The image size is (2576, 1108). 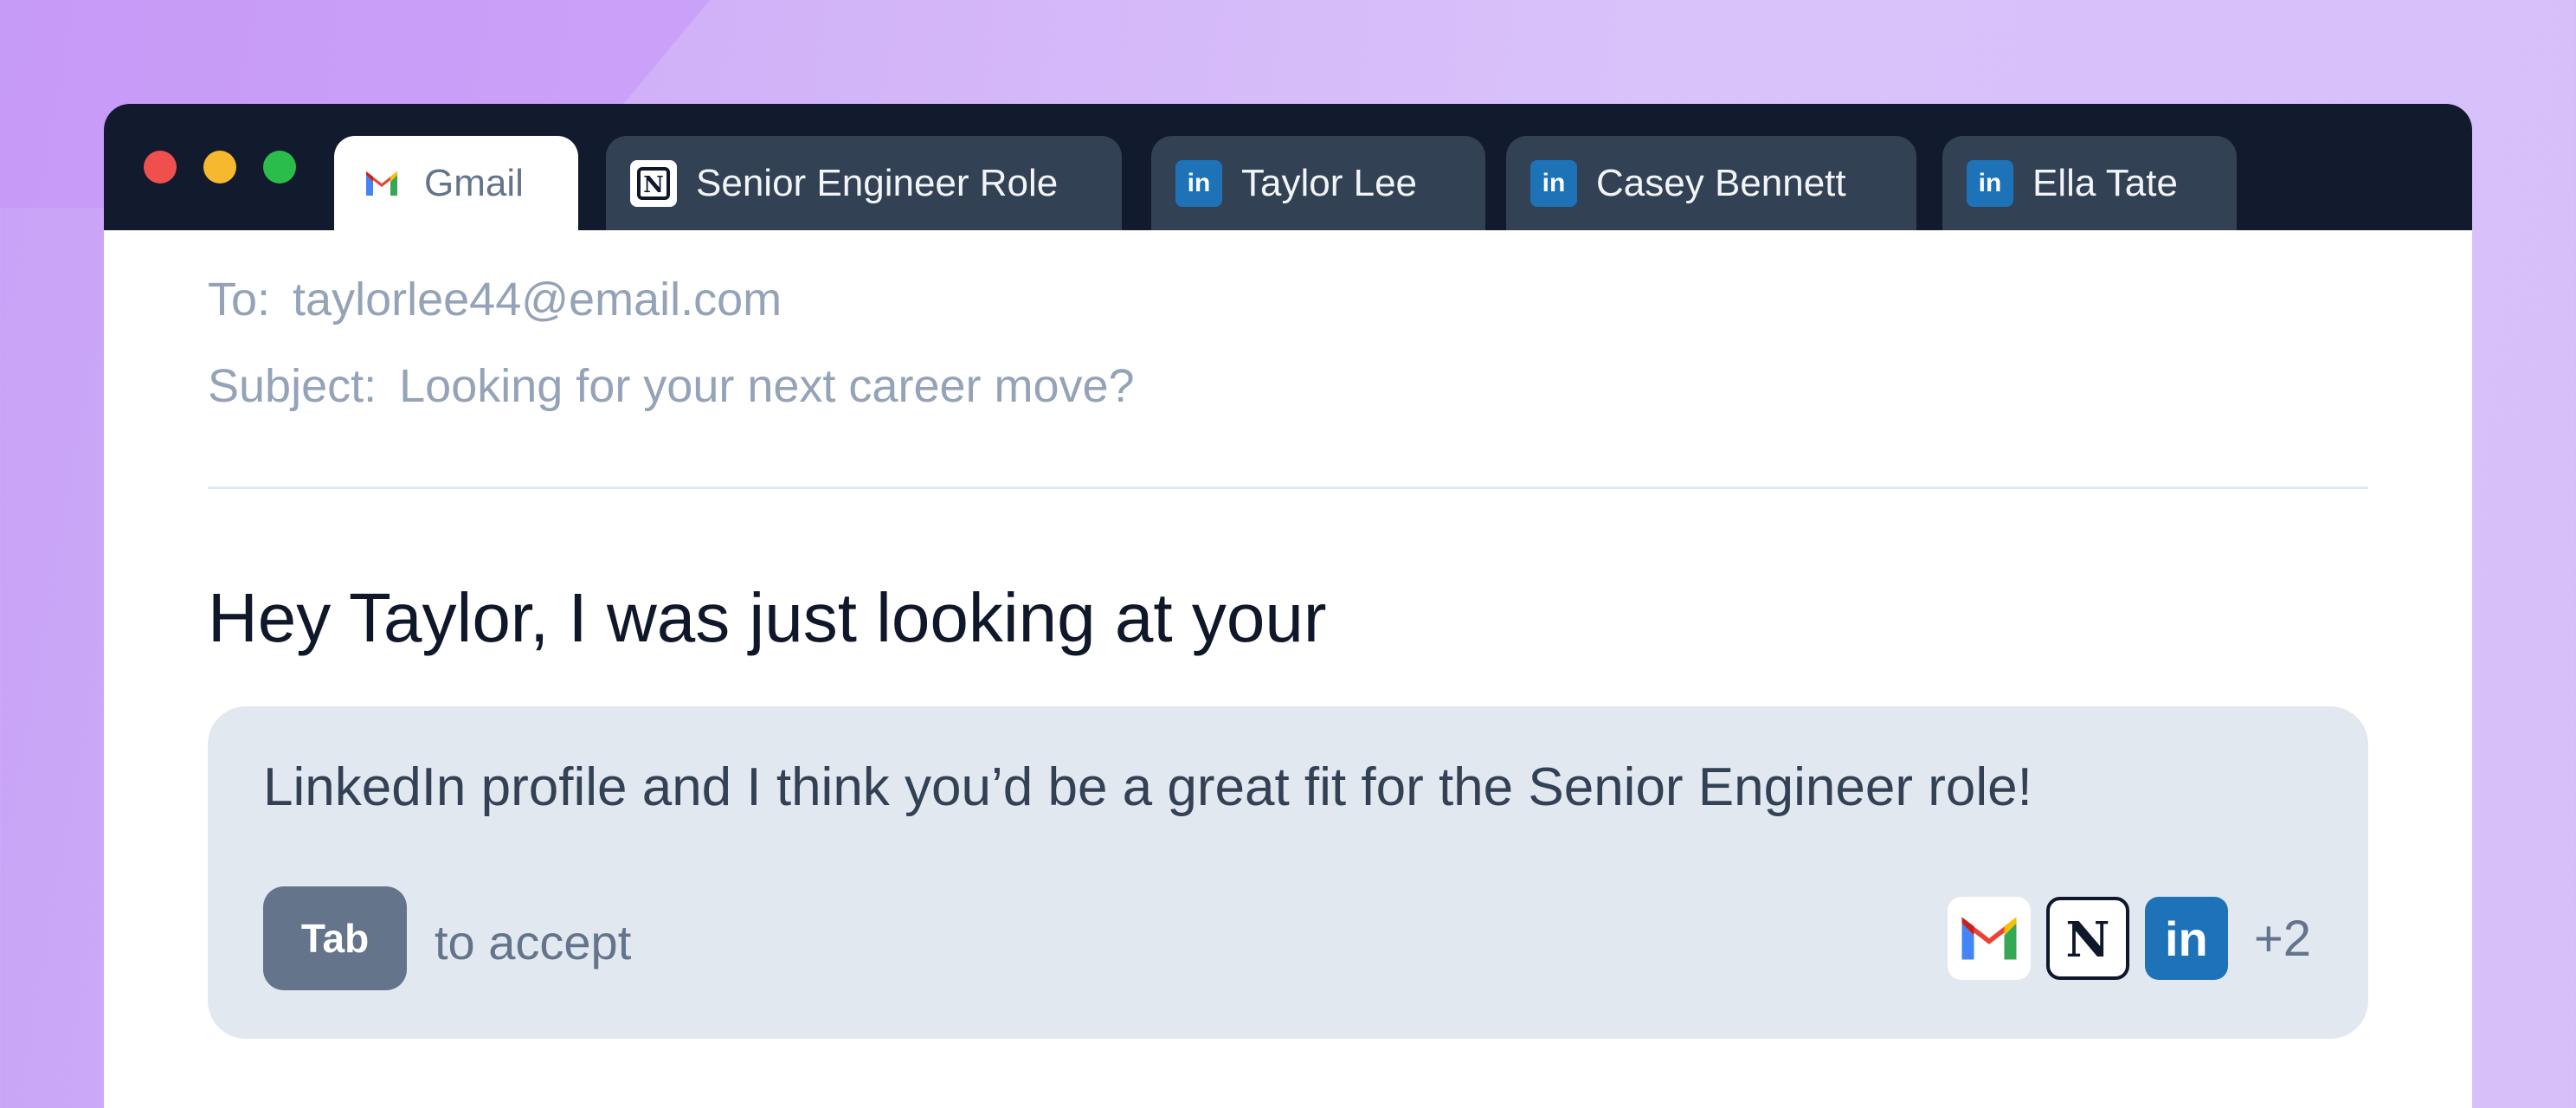 What do you see at coordinates (533, 942) in the screenshot?
I see `accept-hint: to accept` at bounding box center [533, 942].